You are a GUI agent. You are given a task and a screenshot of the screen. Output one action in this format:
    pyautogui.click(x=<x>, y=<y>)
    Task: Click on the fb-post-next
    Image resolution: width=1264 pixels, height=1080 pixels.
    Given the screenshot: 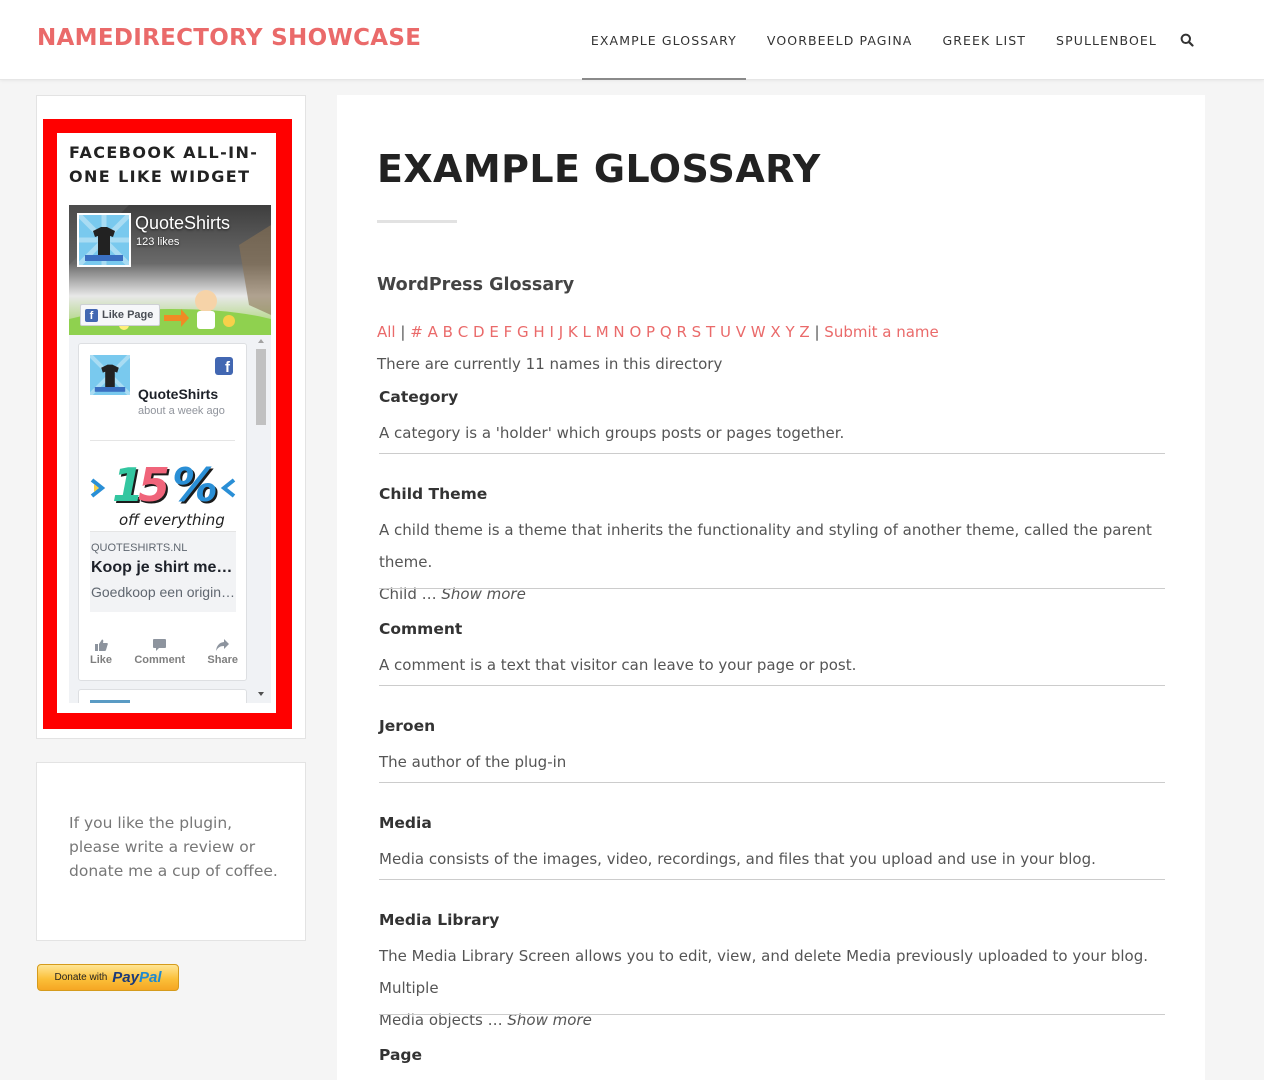 What is the action you would take?
    pyautogui.click(x=162, y=696)
    